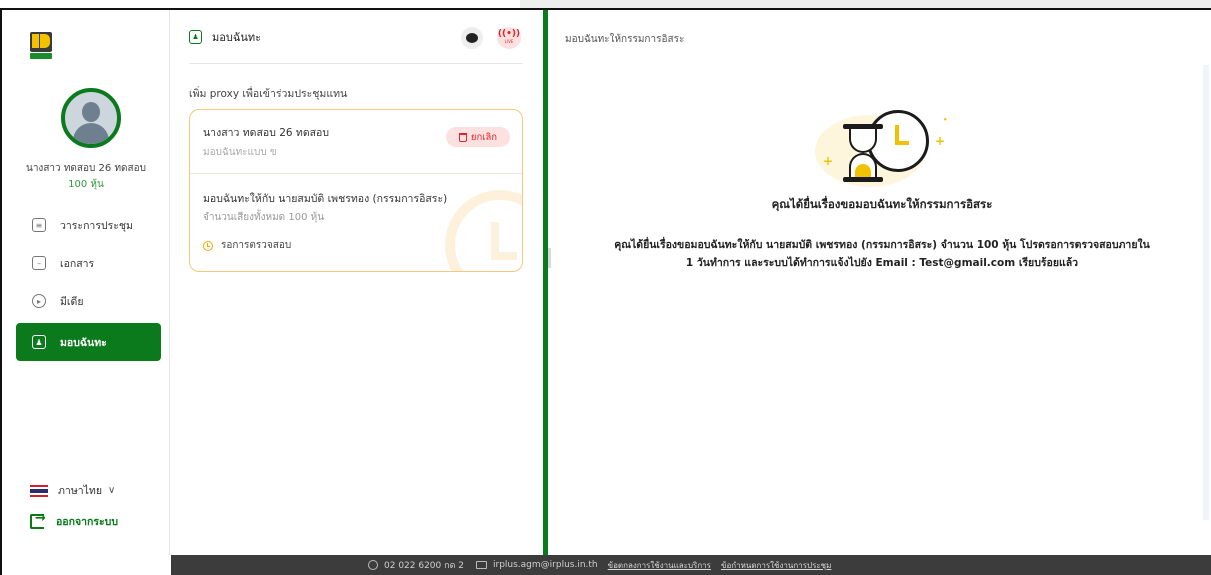  What do you see at coordinates (865, 5) in the screenshot?
I see `top-bar` at bounding box center [865, 5].